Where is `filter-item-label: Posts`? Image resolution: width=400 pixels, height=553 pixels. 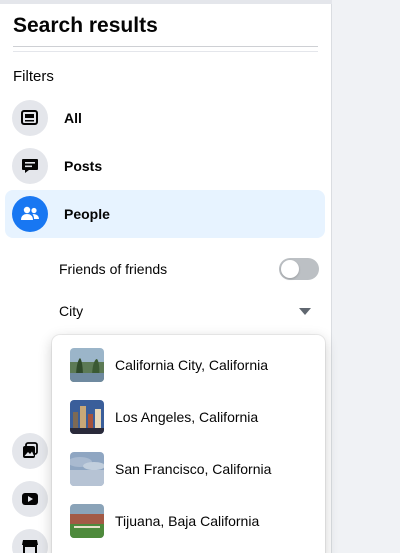
filter-item-label: Posts is located at coordinates (83, 166).